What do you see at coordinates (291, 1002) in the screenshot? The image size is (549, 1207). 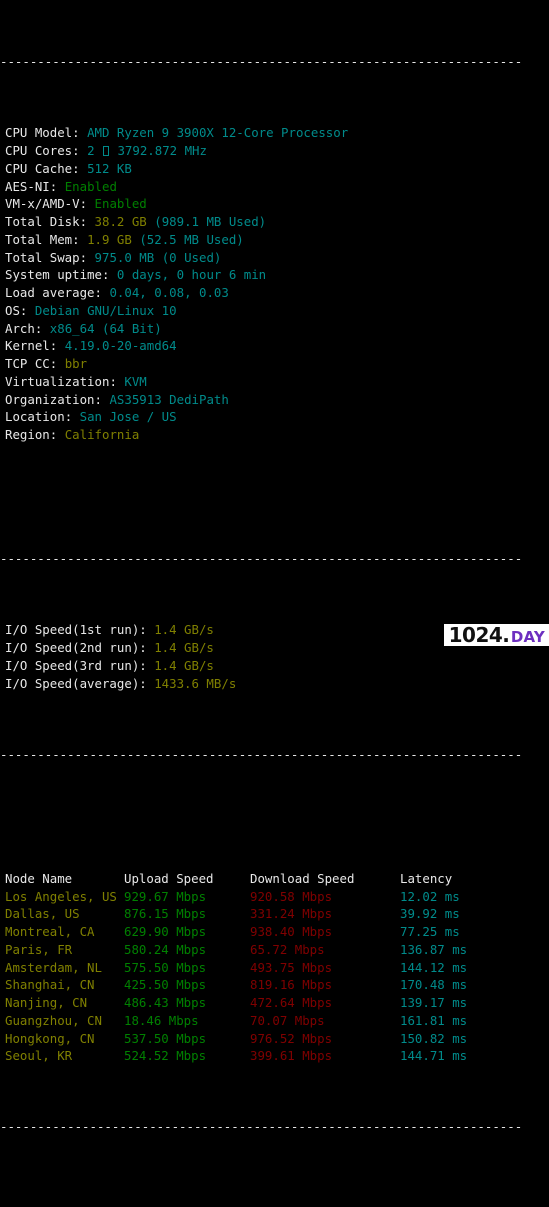 I see `speedtest-download-speed: 472.64 Mbps` at bounding box center [291, 1002].